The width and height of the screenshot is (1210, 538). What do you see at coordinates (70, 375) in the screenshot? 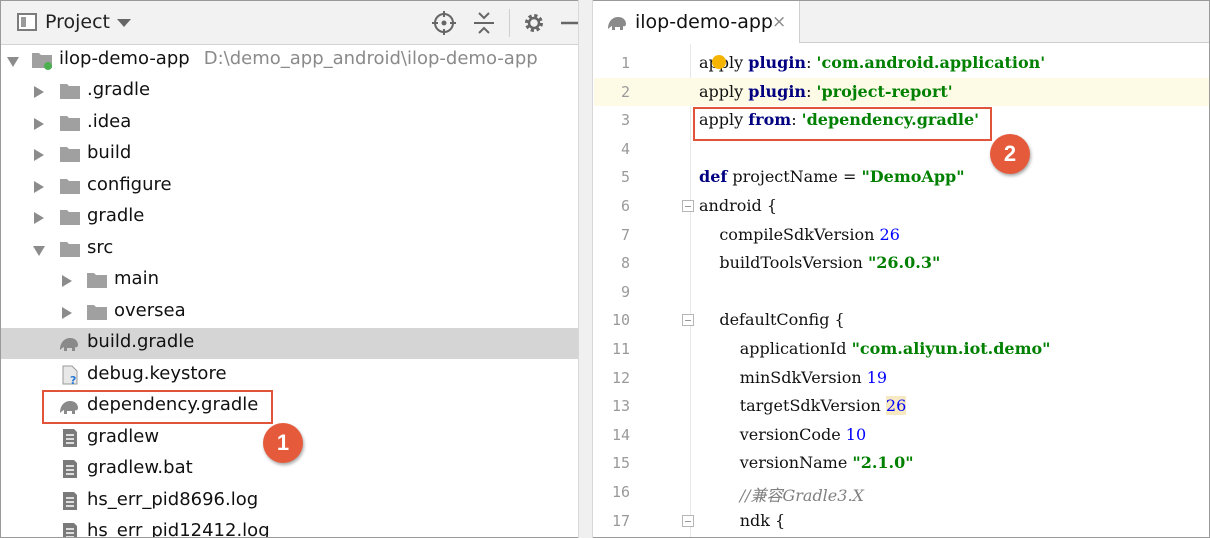
I see `unknown-file-icon: ?` at bounding box center [70, 375].